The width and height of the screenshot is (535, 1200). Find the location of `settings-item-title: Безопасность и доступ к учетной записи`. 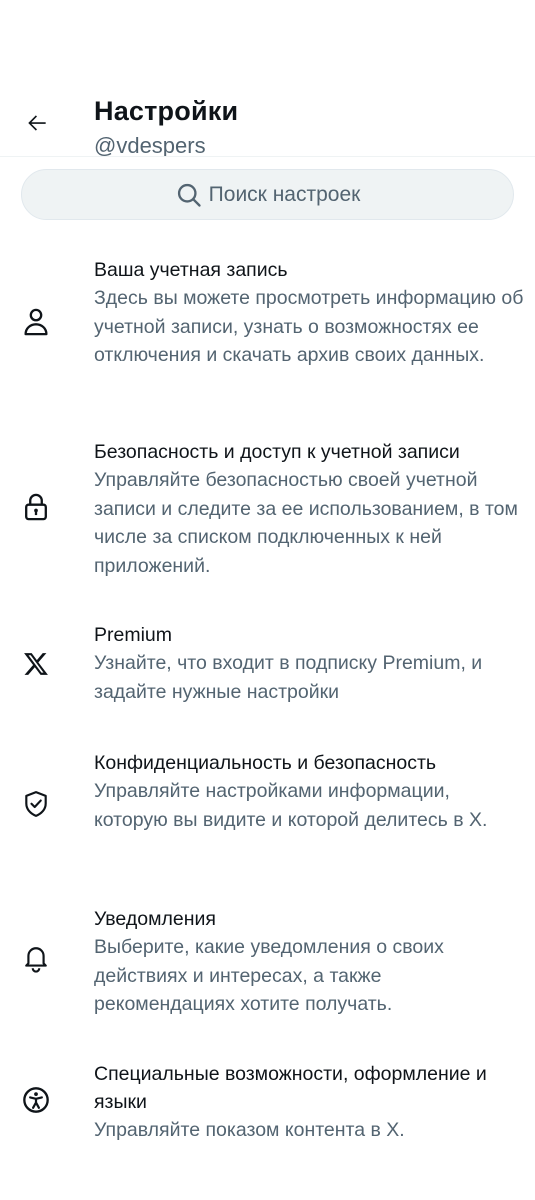

settings-item-title: Безопасность и доступ к учетной записи is located at coordinates (277, 452).